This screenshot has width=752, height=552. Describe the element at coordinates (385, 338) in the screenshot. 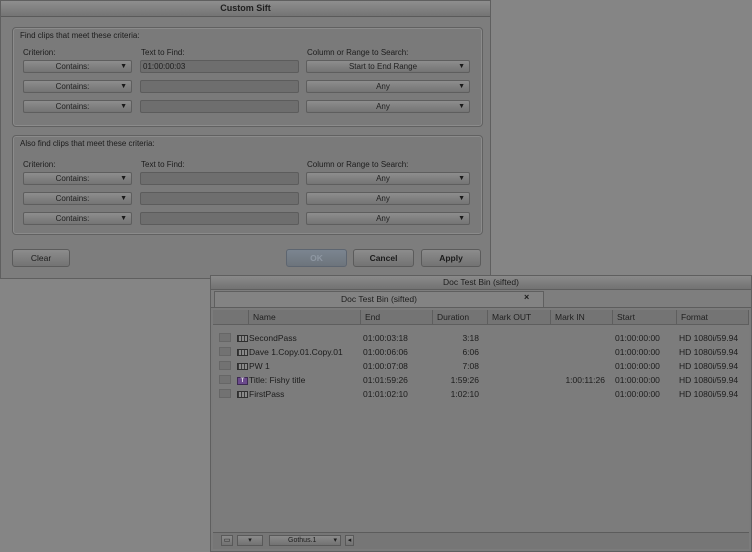

I see `end-cell: 01:00:03:18` at that location.